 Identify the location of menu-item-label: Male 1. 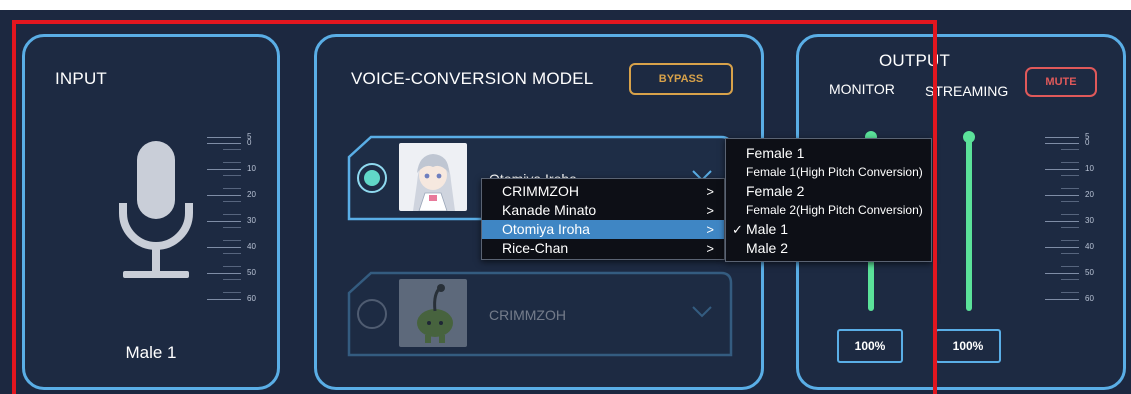
(767, 229).